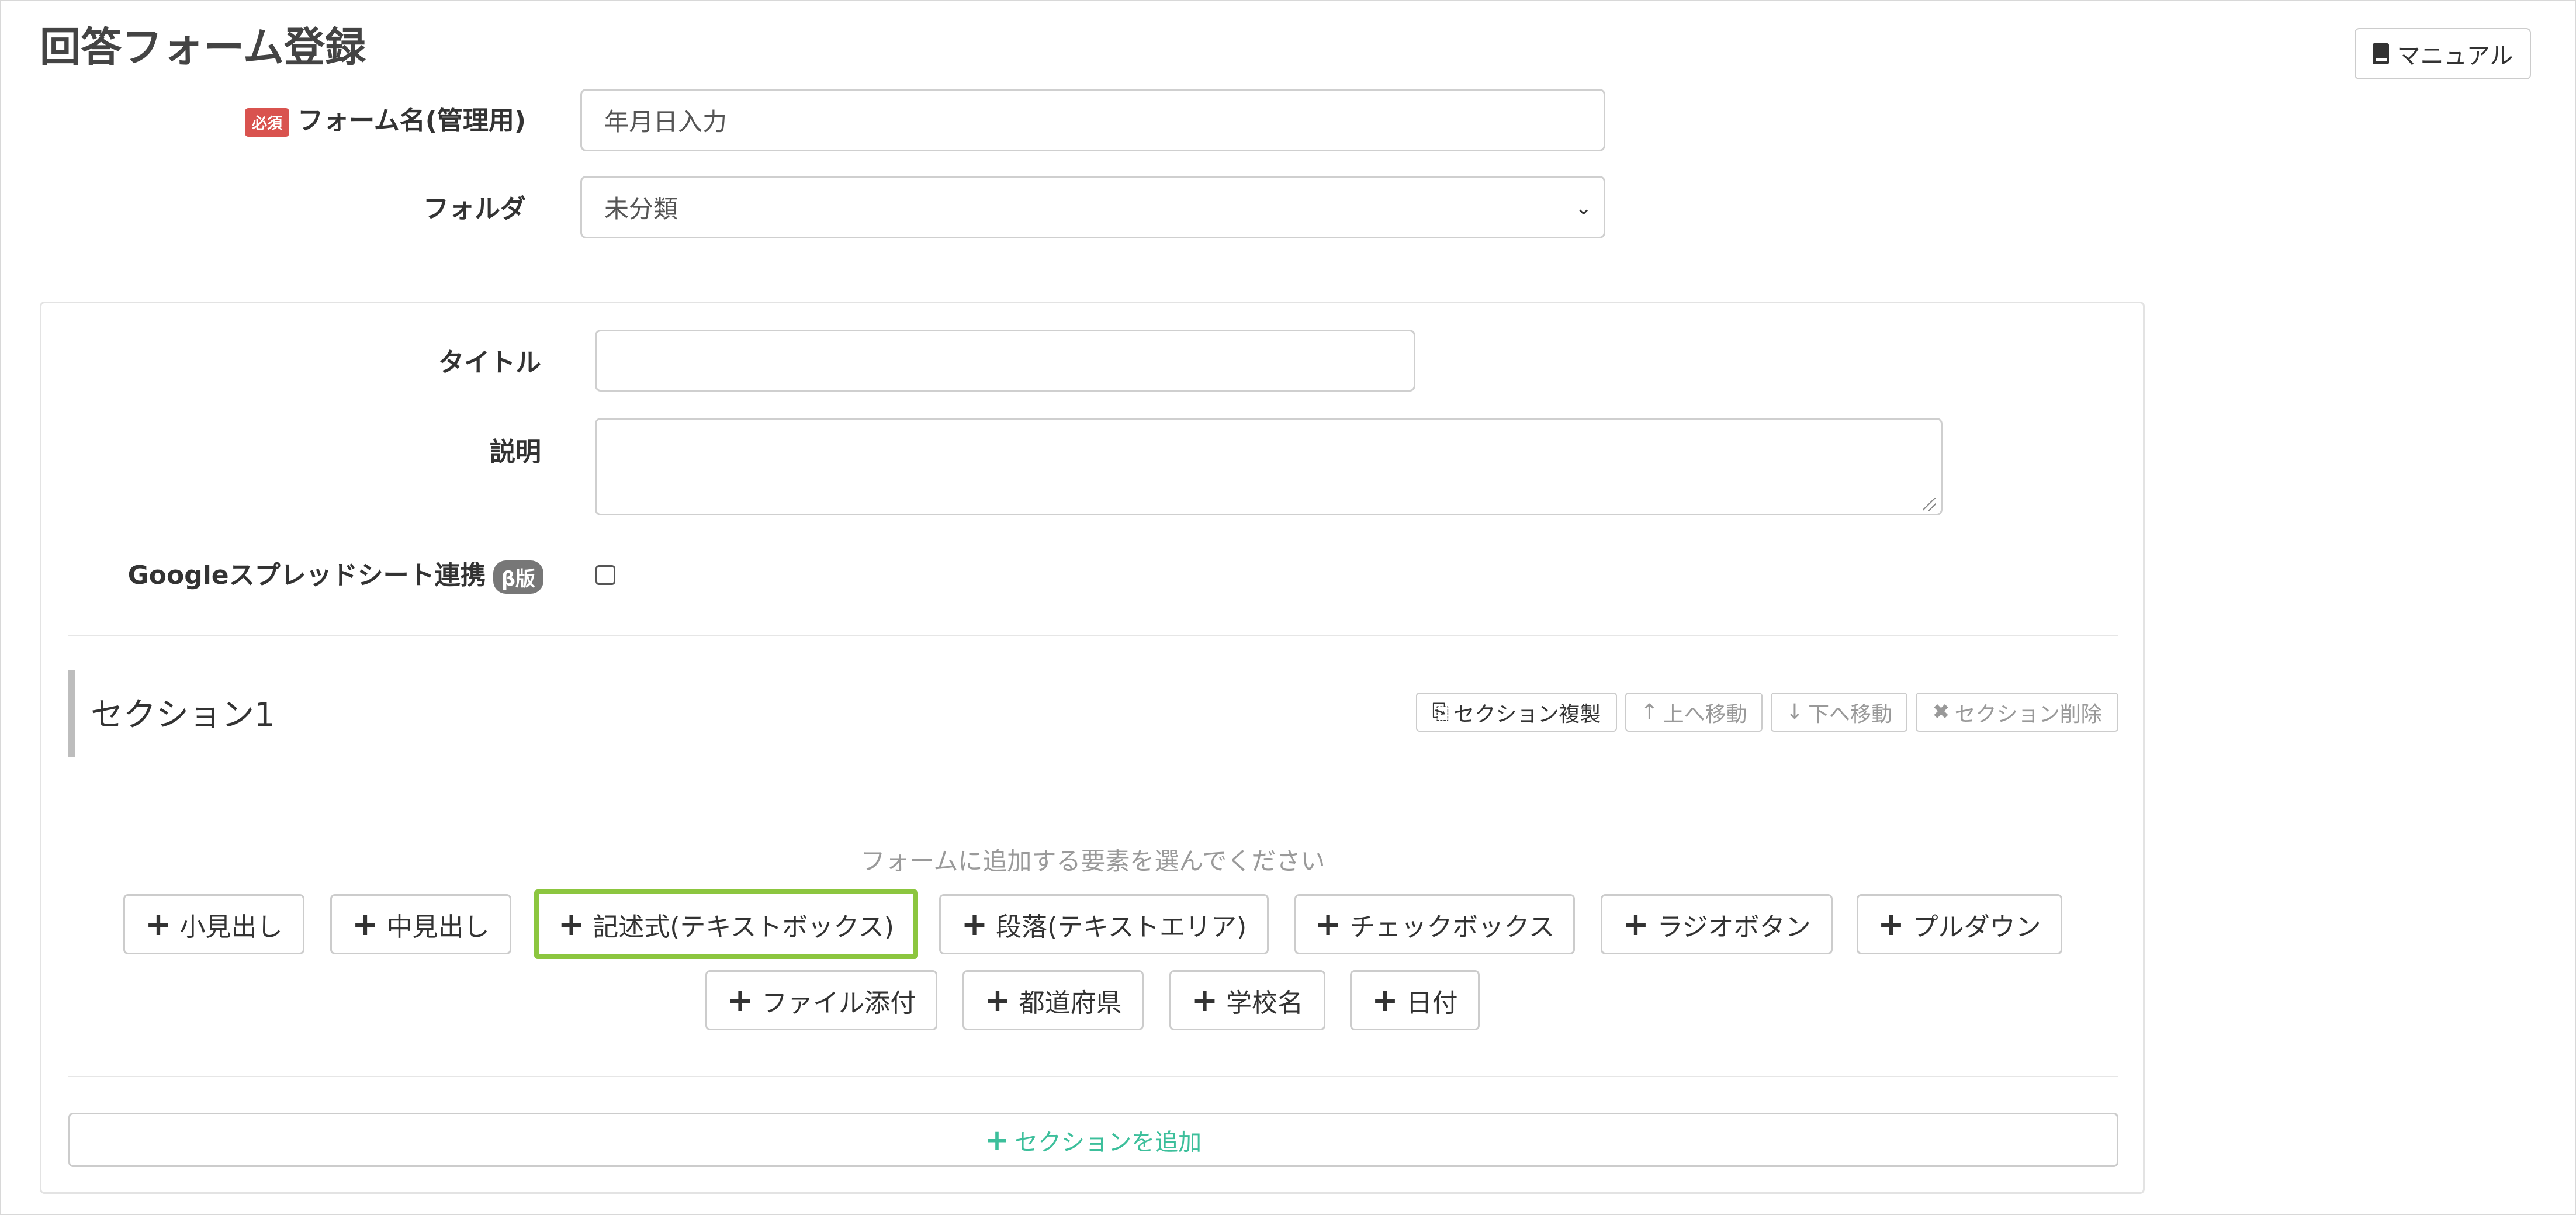  What do you see at coordinates (2381, 53) in the screenshot?
I see `book-icon` at bounding box center [2381, 53].